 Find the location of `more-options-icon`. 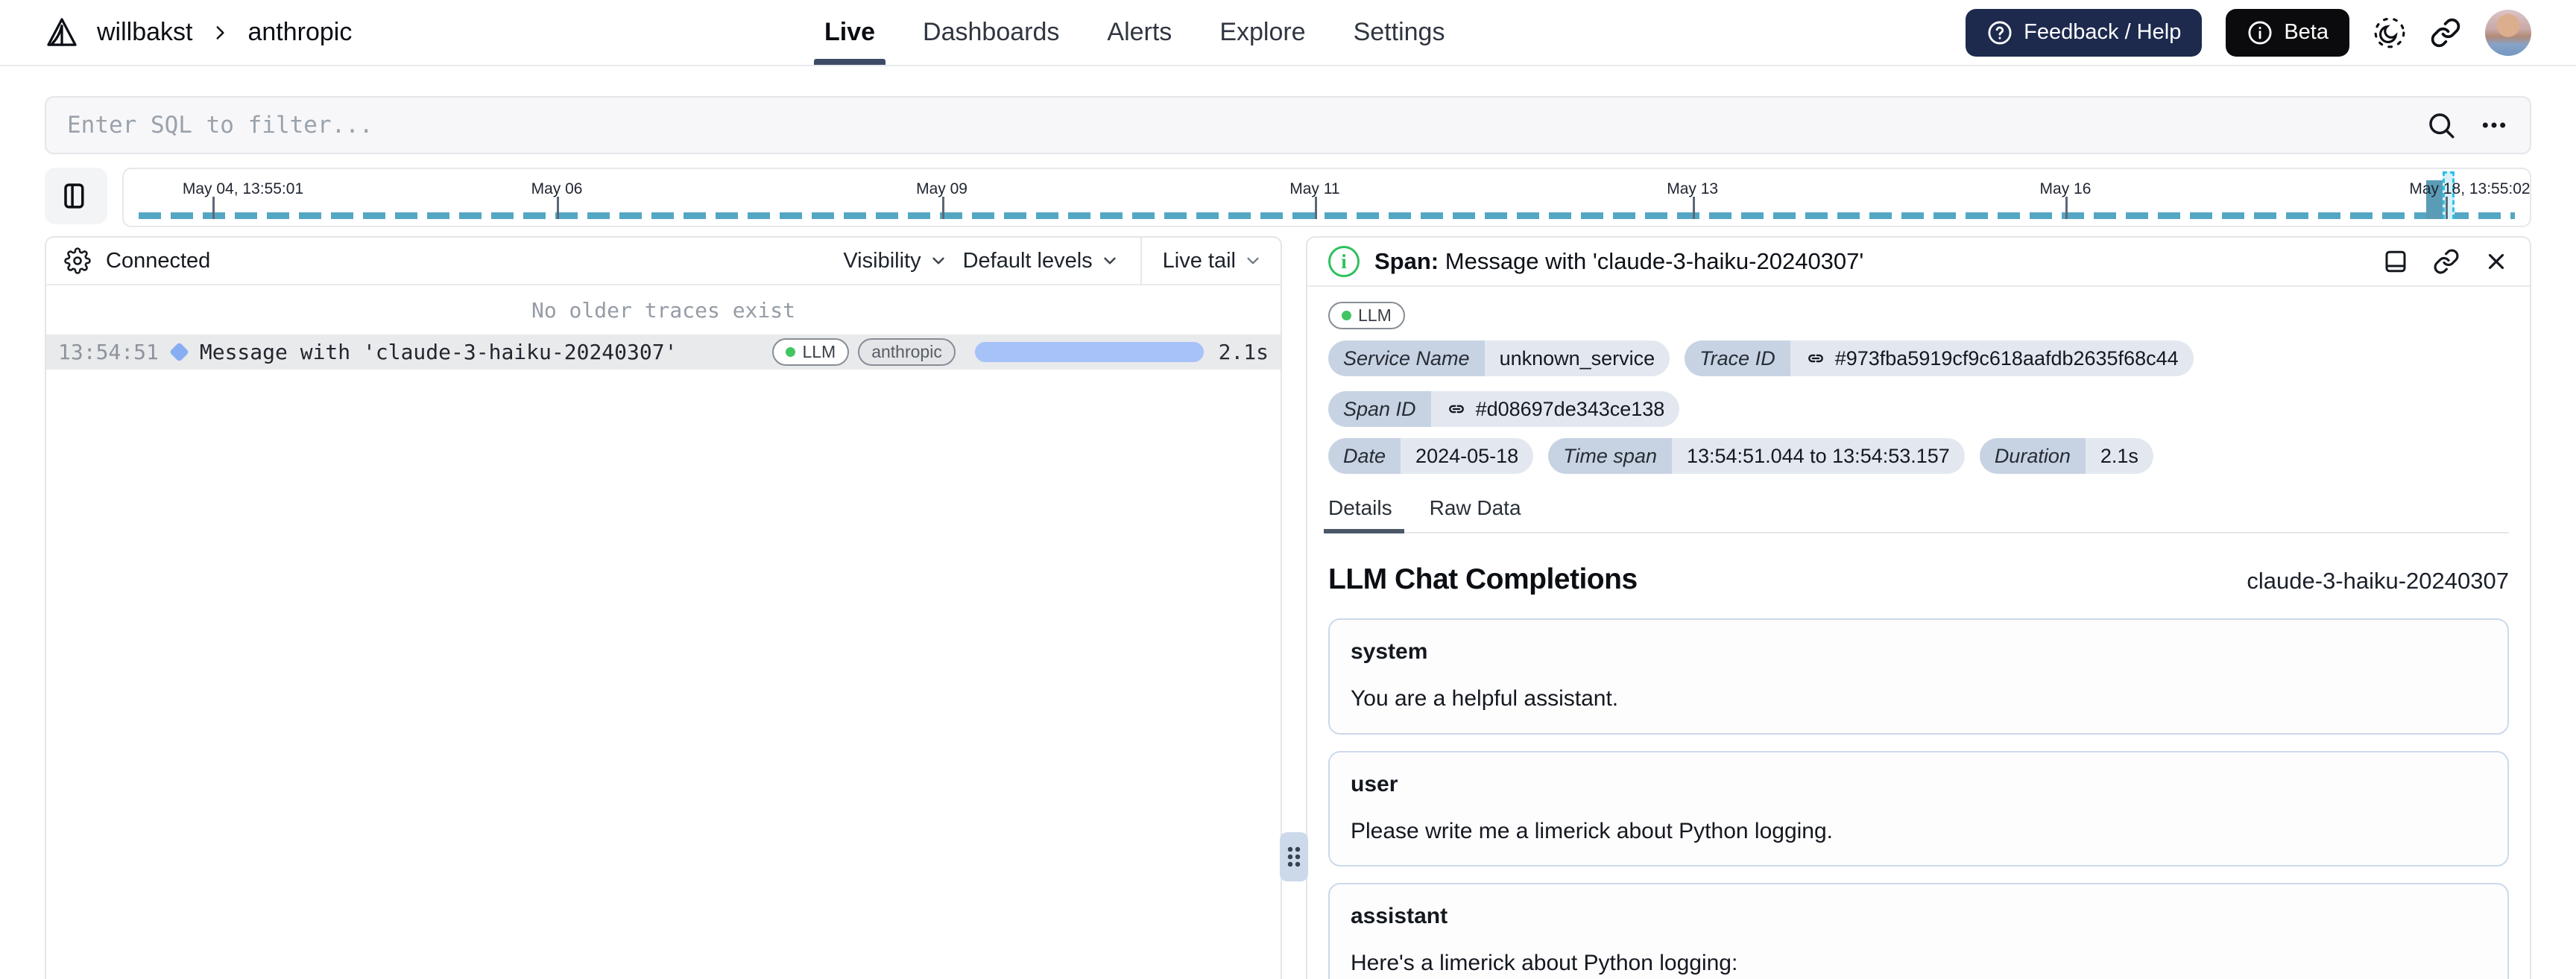

more-options-icon is located at coordinates (2494, 125).